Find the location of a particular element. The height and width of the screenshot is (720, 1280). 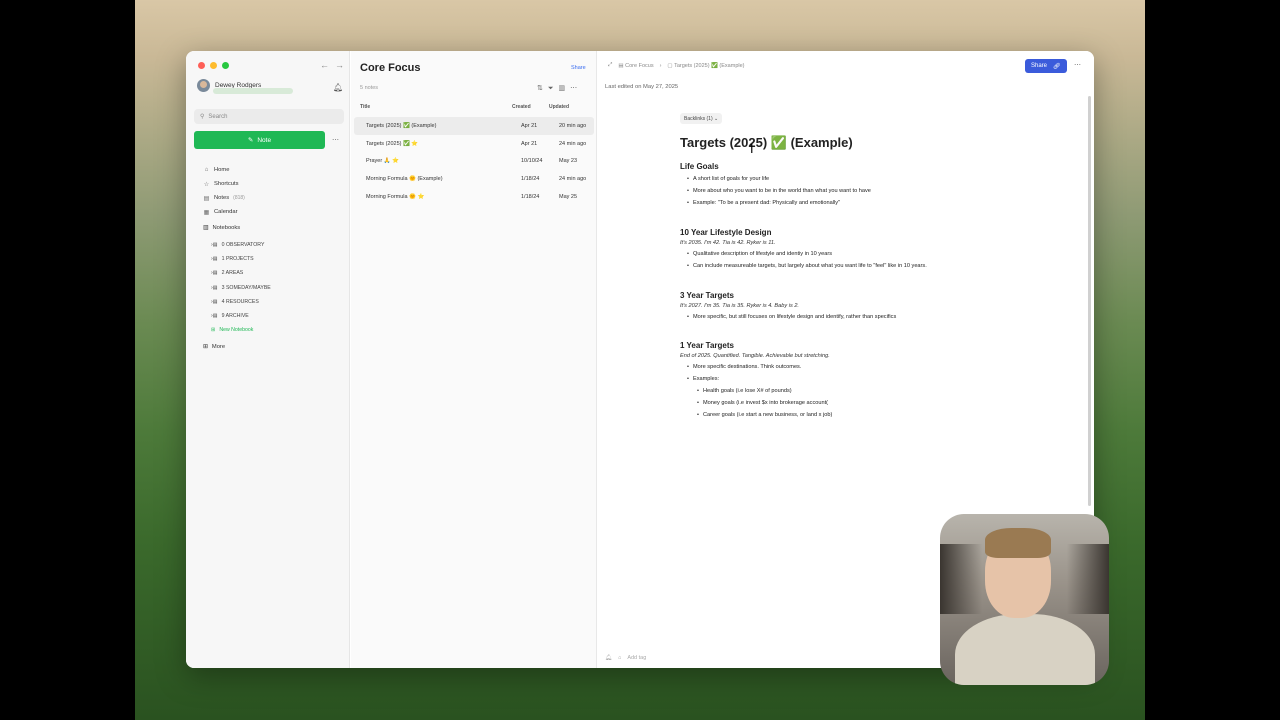

search-input: ⚲ Search is located at coordinates (269, 116).